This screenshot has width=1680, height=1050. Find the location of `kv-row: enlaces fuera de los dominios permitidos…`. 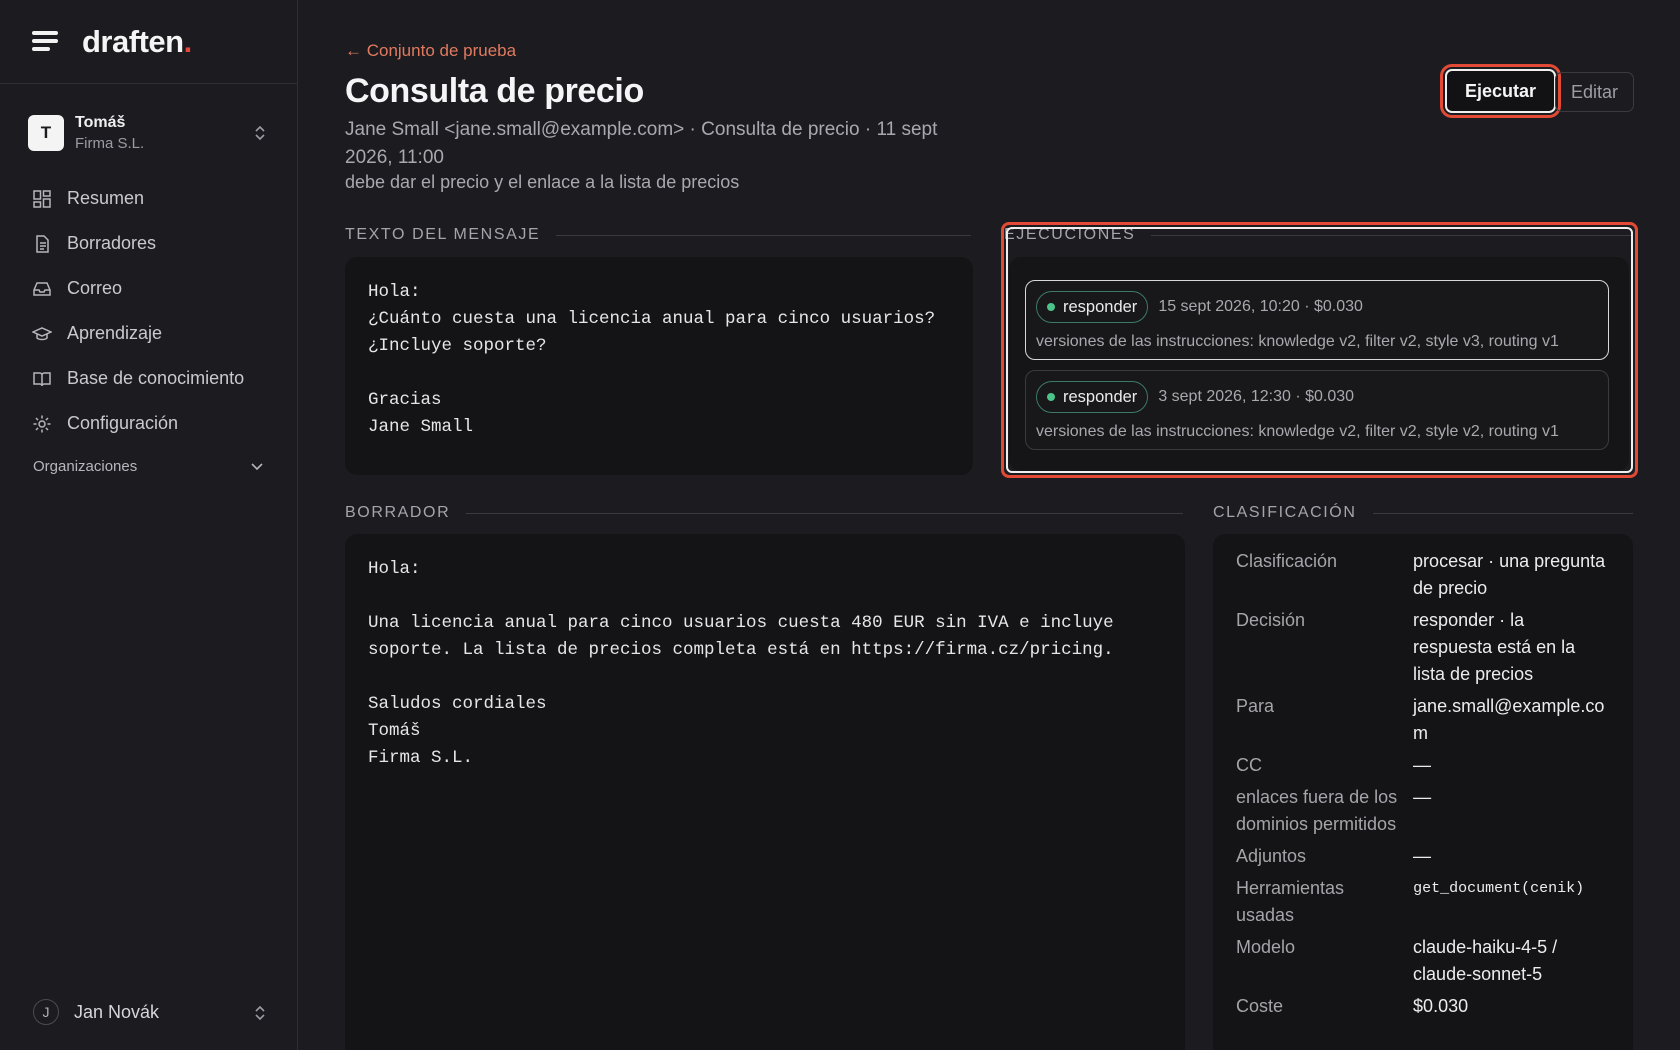

kv-row: enlaces fuera de los dominios permitidos… is located at coordinates (1334, 810).